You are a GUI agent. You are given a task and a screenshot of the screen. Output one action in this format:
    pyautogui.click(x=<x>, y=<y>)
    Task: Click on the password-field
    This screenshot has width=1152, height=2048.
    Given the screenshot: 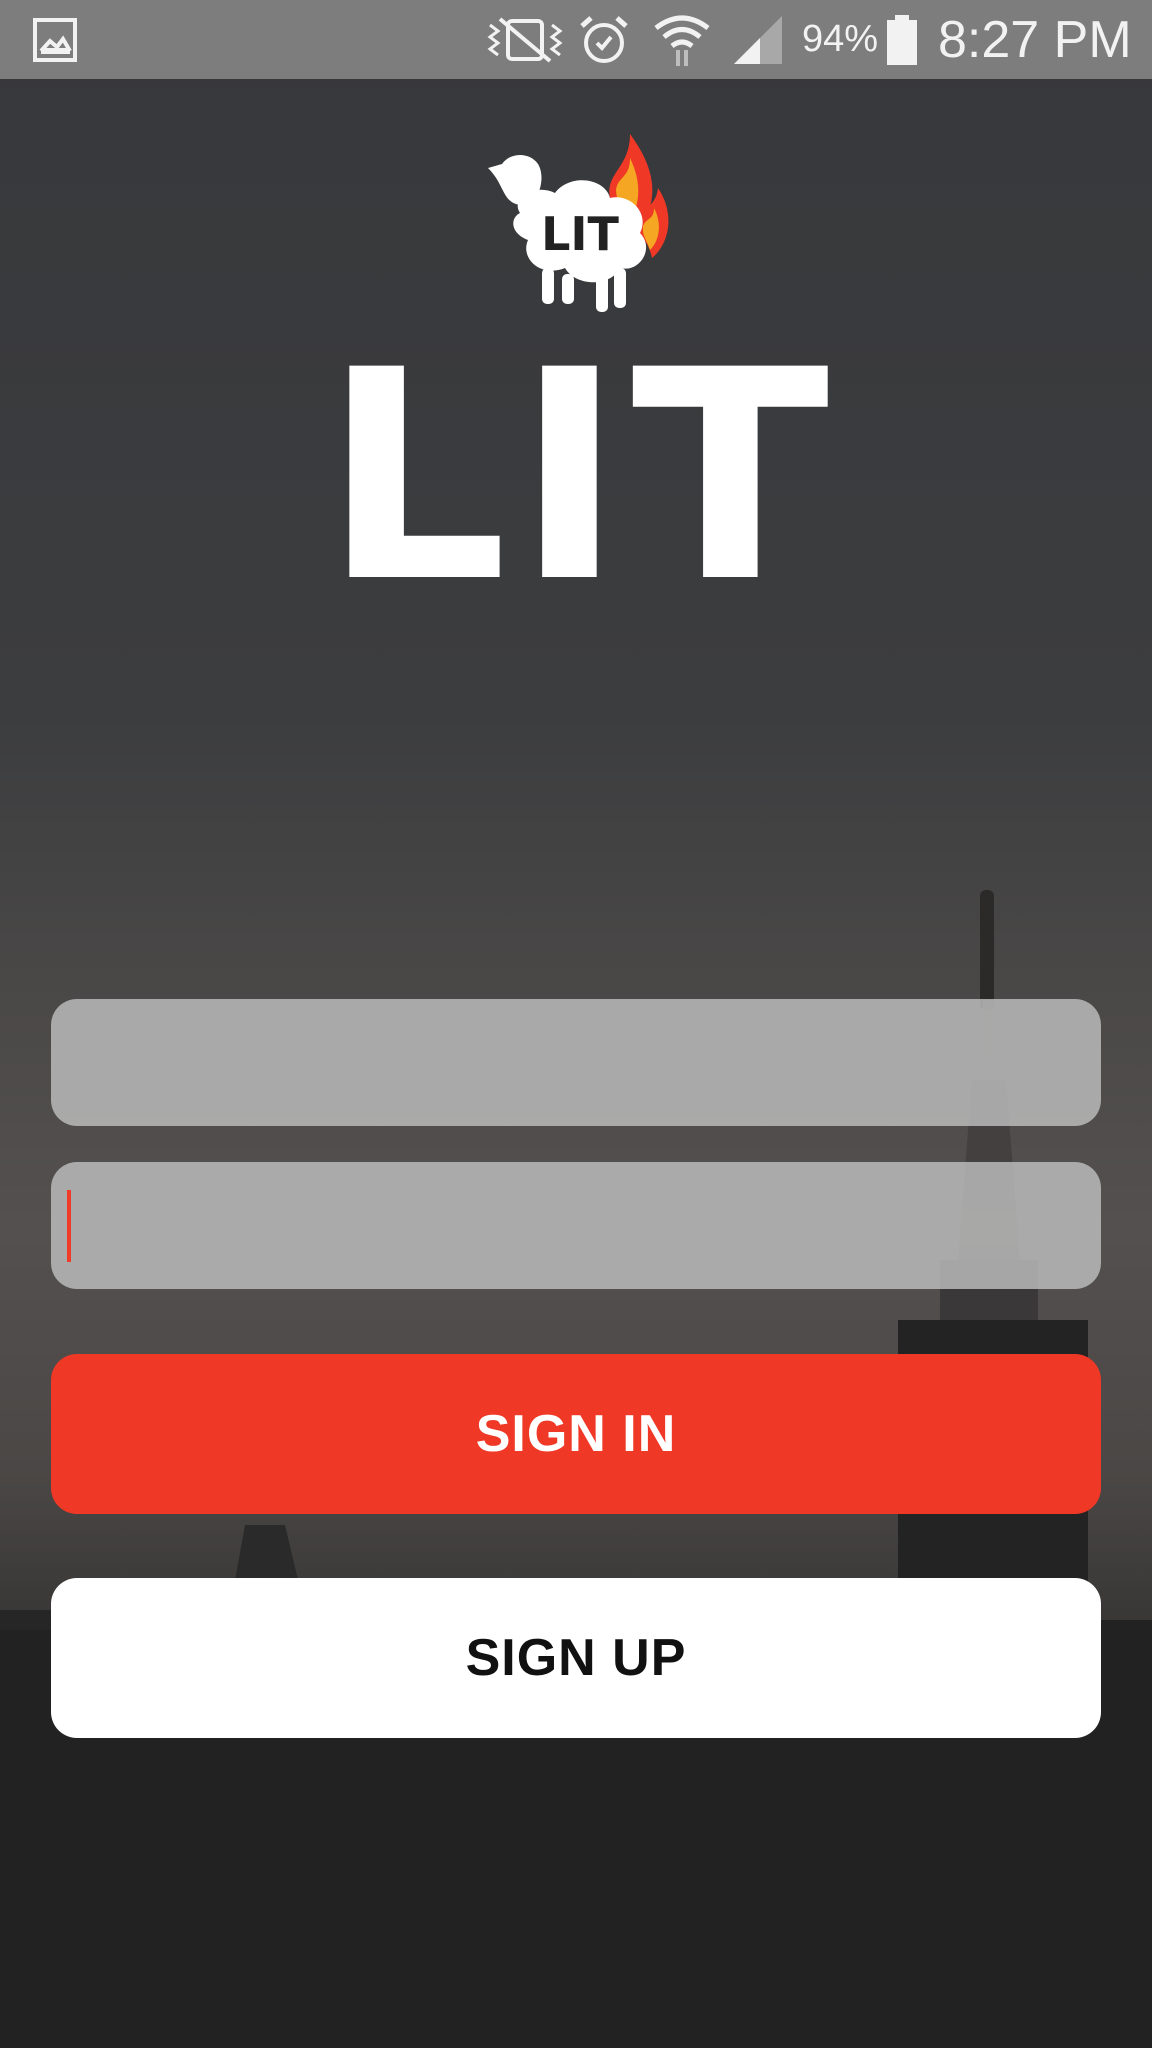 What is the action you would take?
    pyautogui.click(x=576, y=1225)
    